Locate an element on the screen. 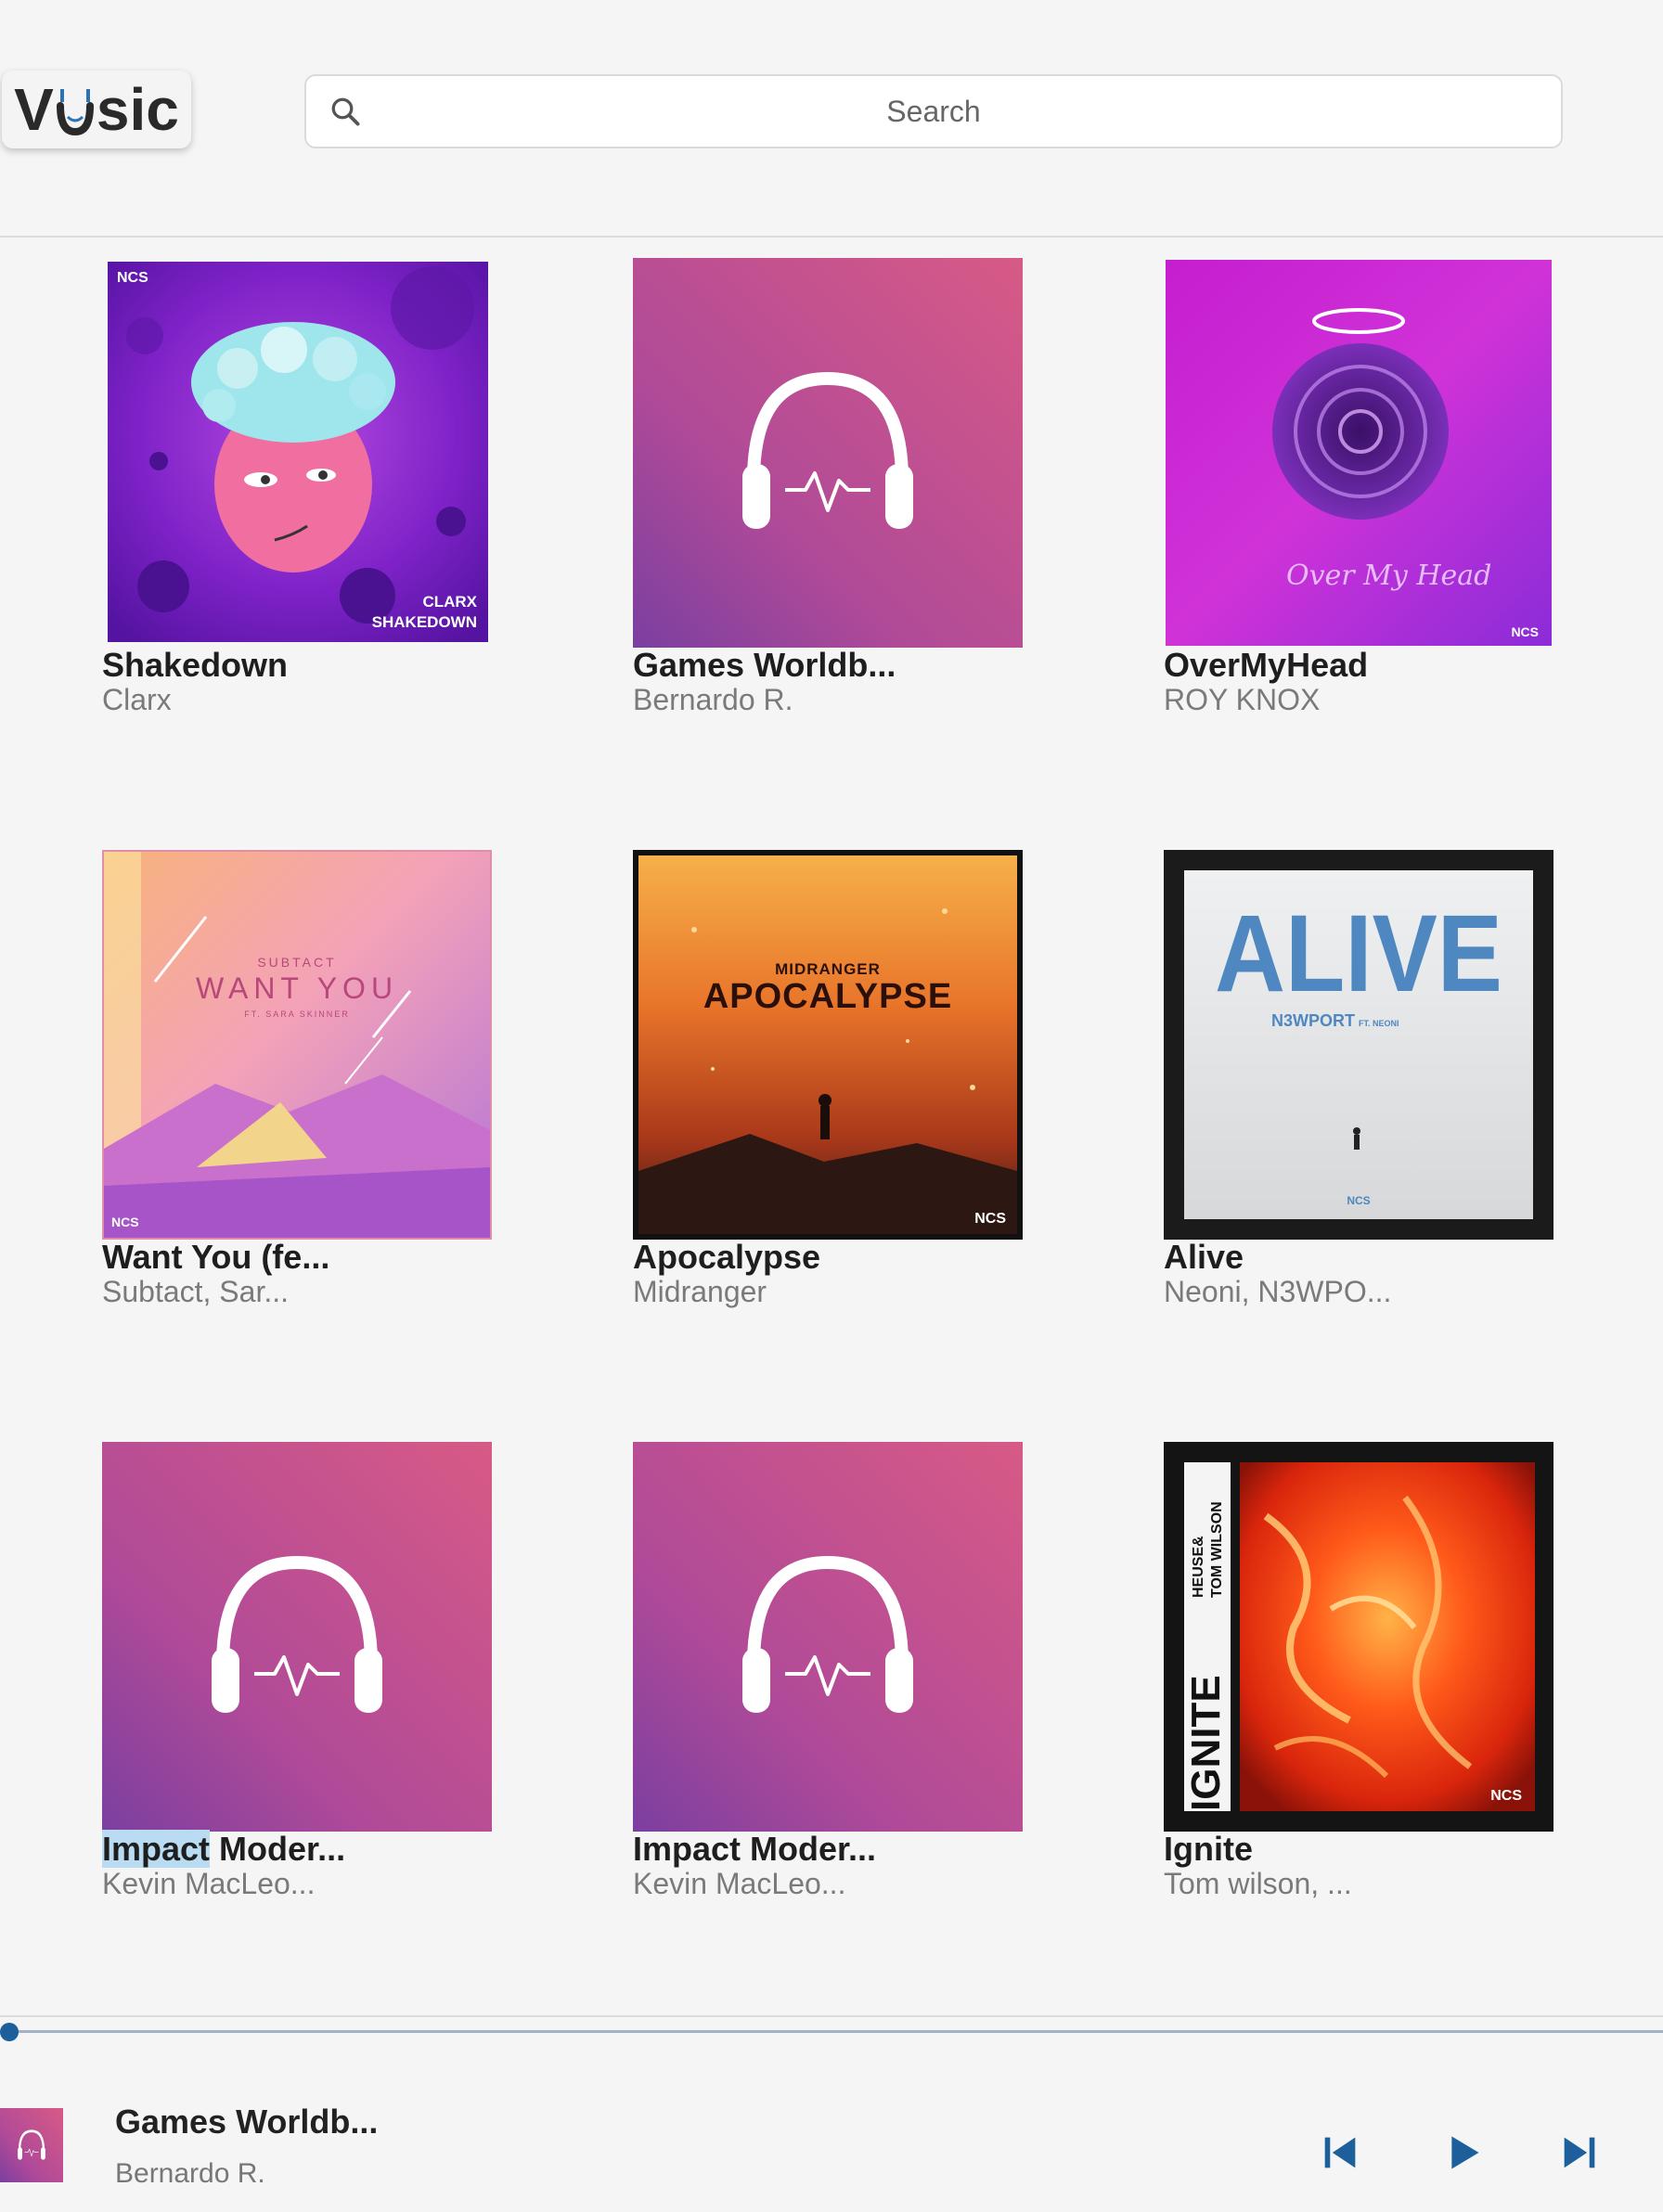 This screenshot has width=1663, height=2212. progress-handle is located at coordinates (9, 2032).